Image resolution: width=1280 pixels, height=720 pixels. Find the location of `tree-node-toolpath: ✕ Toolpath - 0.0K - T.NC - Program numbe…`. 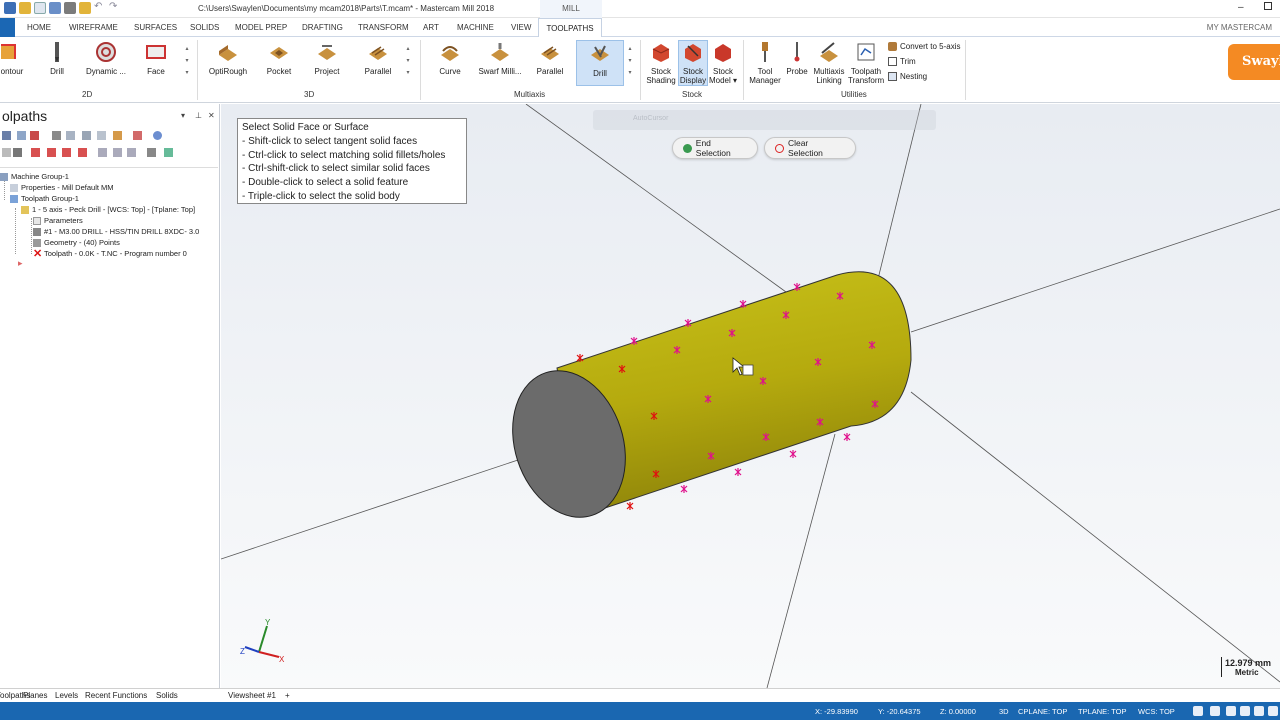

tree-node-toolpath: ✕ Toolpath - 0.0K - T.NC - Program numbe… is located at coordinates (110, 253).